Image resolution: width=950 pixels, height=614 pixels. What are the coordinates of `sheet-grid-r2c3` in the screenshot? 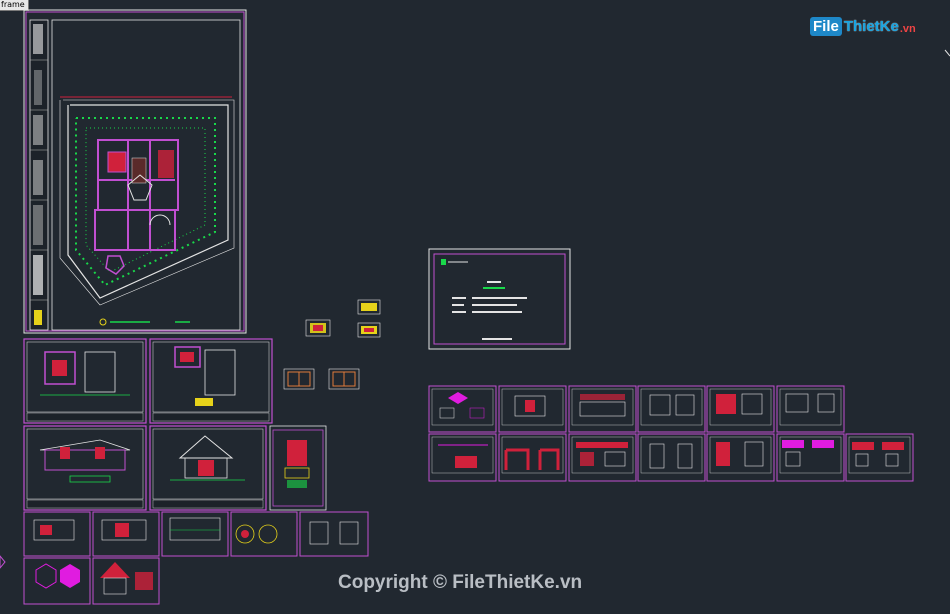 It's located at (602, 457).